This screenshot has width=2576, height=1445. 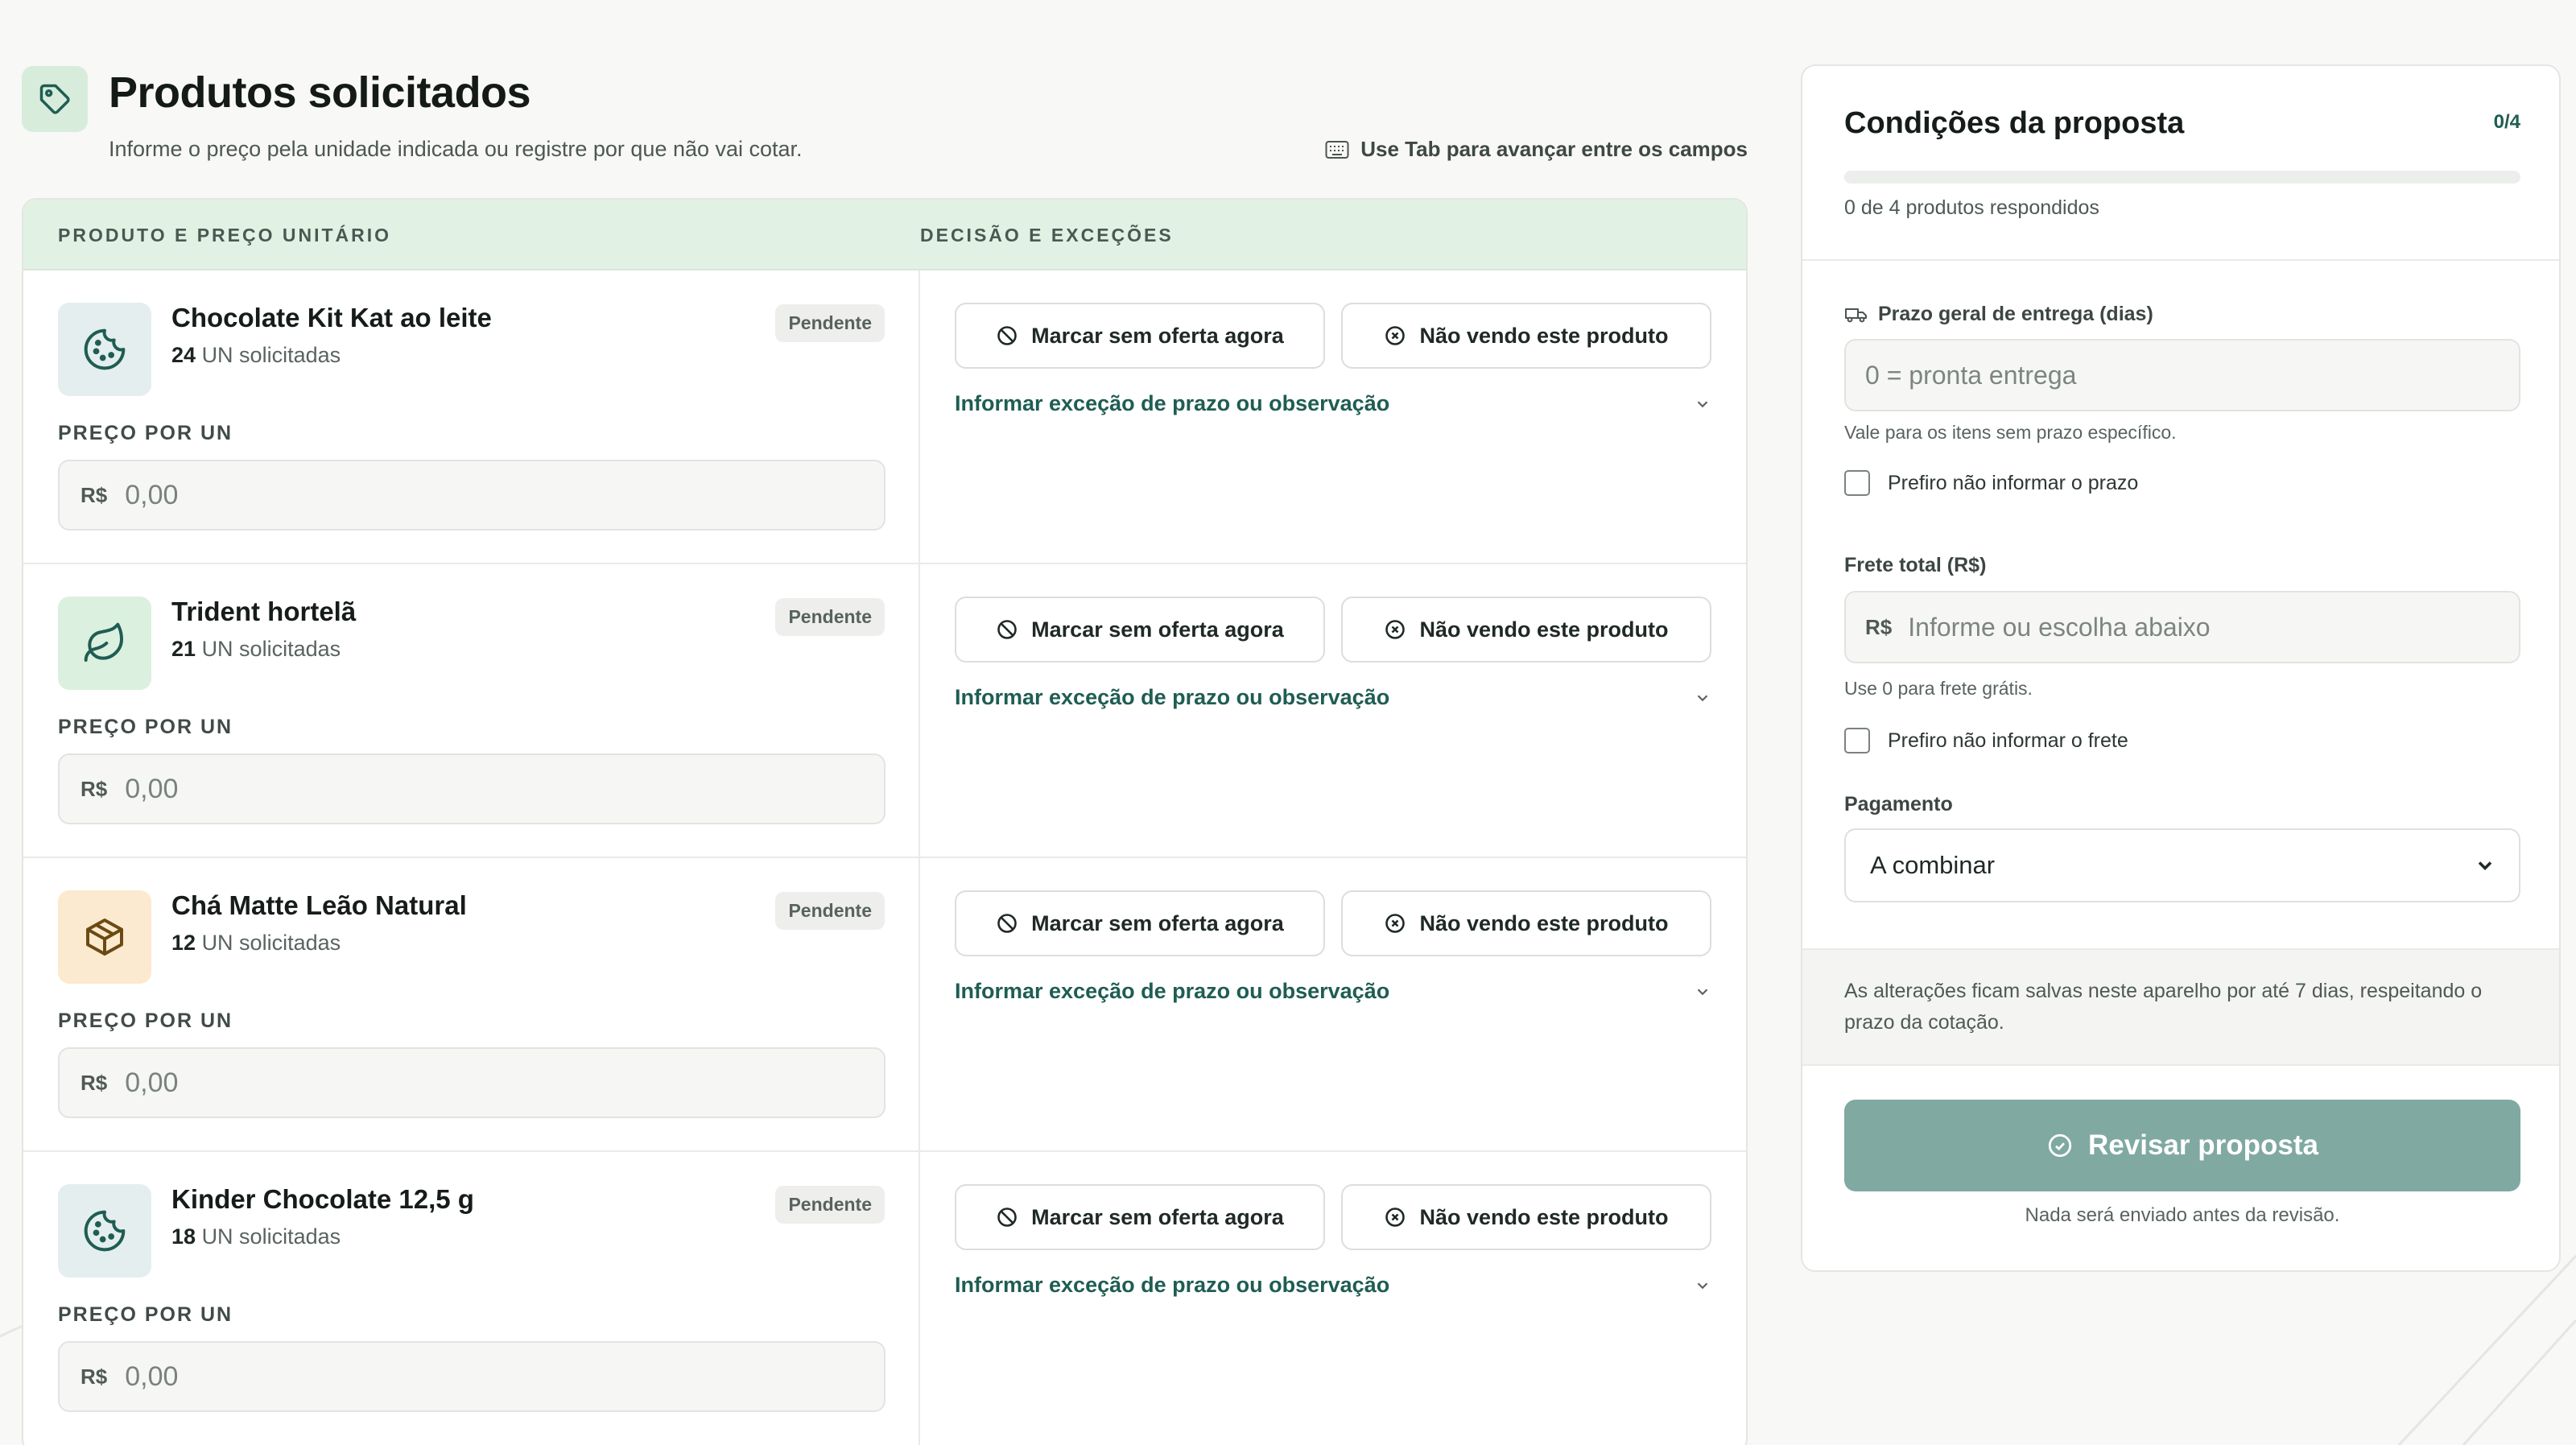 I want to click on column-header-product: PRODUTO E PREÇO UNITÁRIO, so click(x=225, y=235).